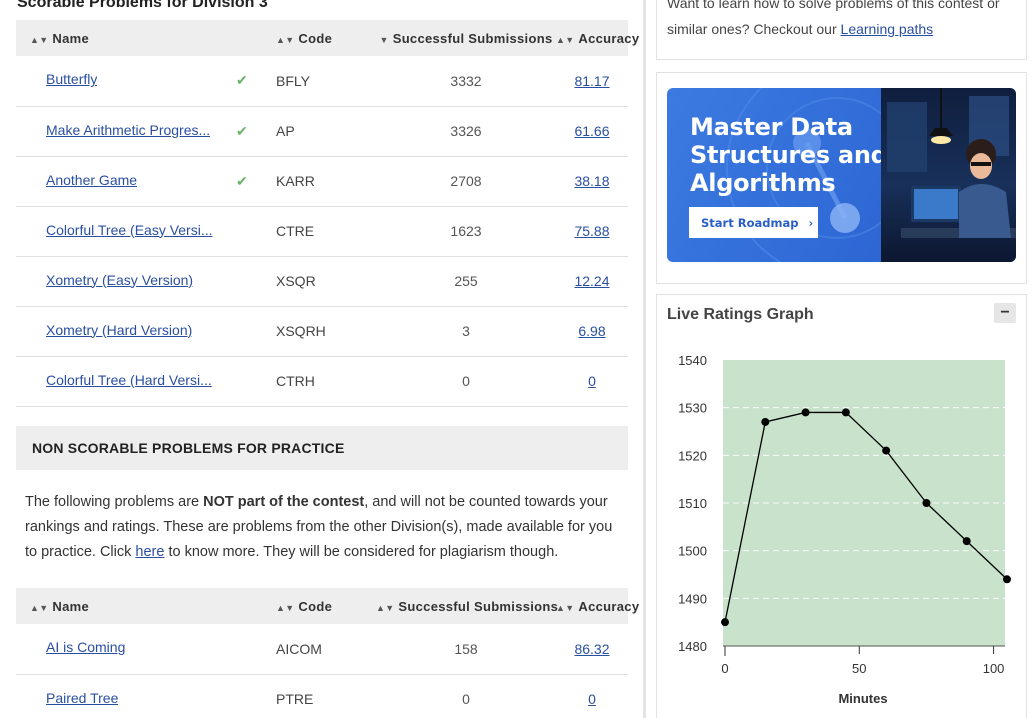 The image size is (1035, 718). I want to click on table-row: Xometry (Easy Version) XSQR 255 12.24, so click(322, 281).